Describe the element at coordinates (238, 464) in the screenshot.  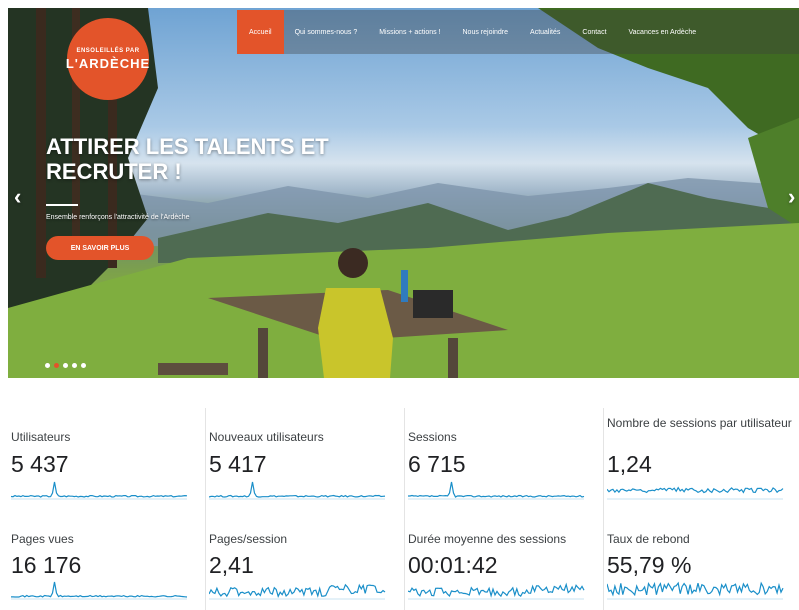
I see `metric-value: 5 417` at that location.